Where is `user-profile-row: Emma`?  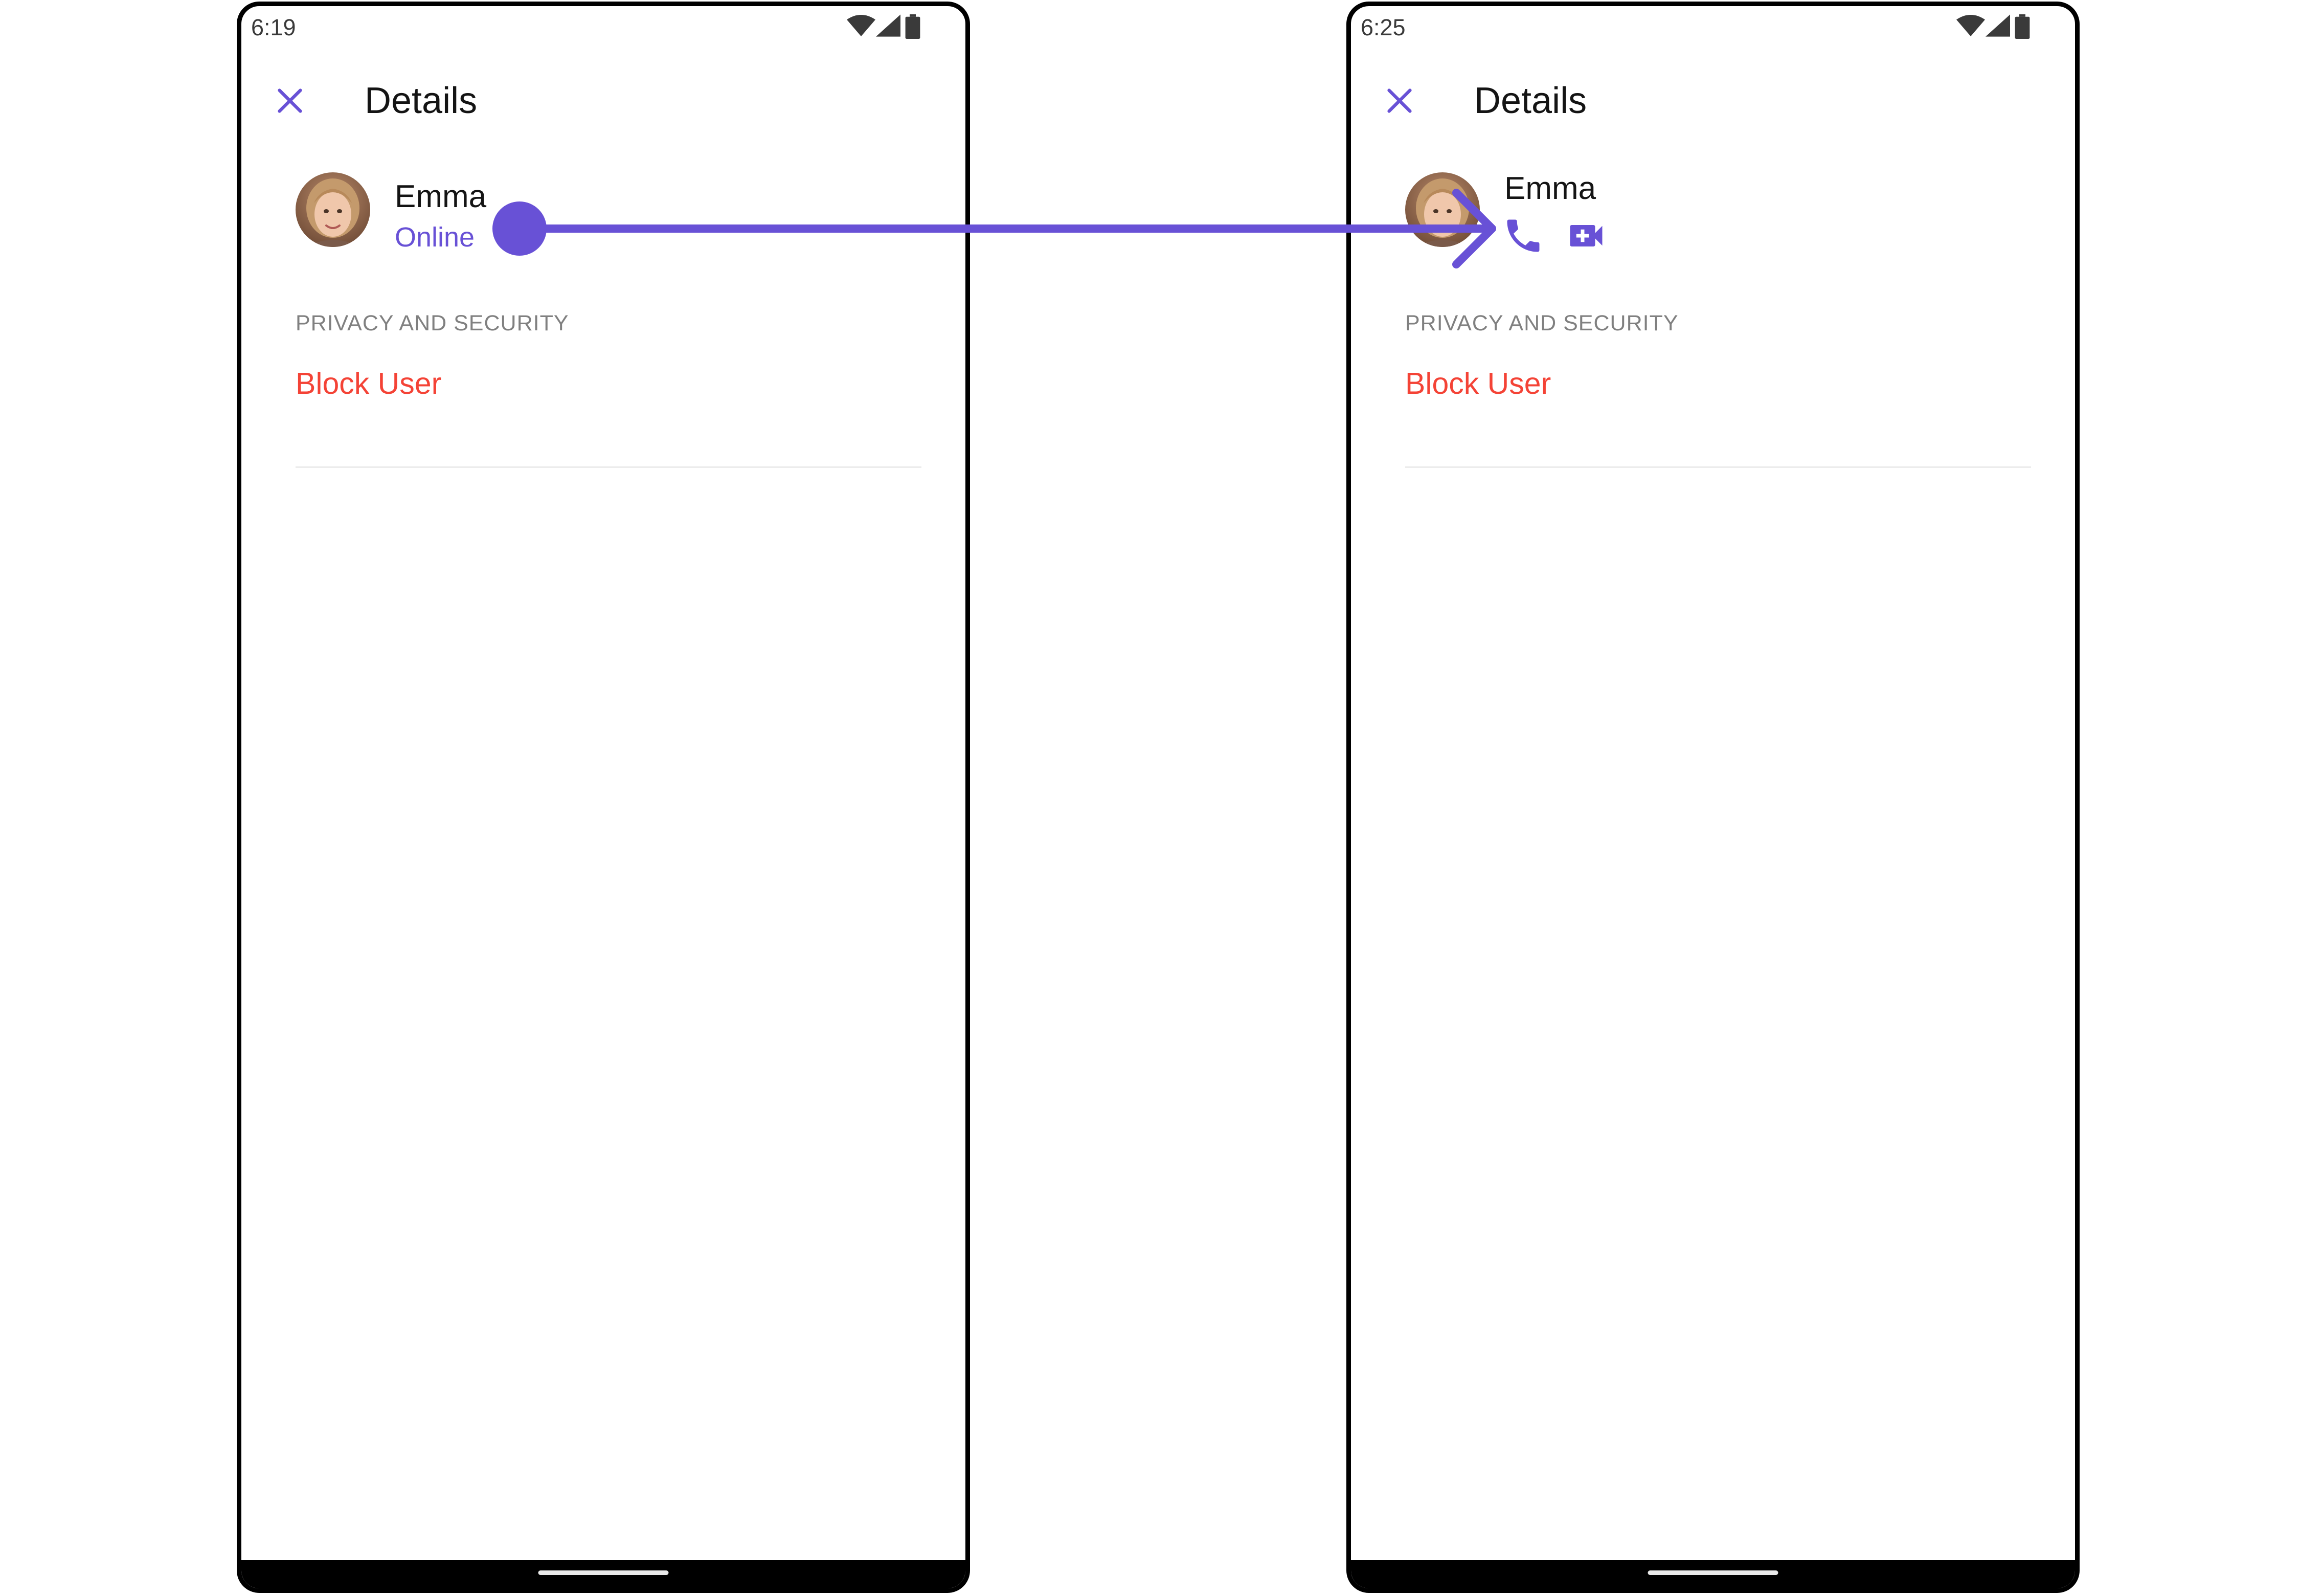
user-profile-row: Emma is located at coordinates (1713, 214).